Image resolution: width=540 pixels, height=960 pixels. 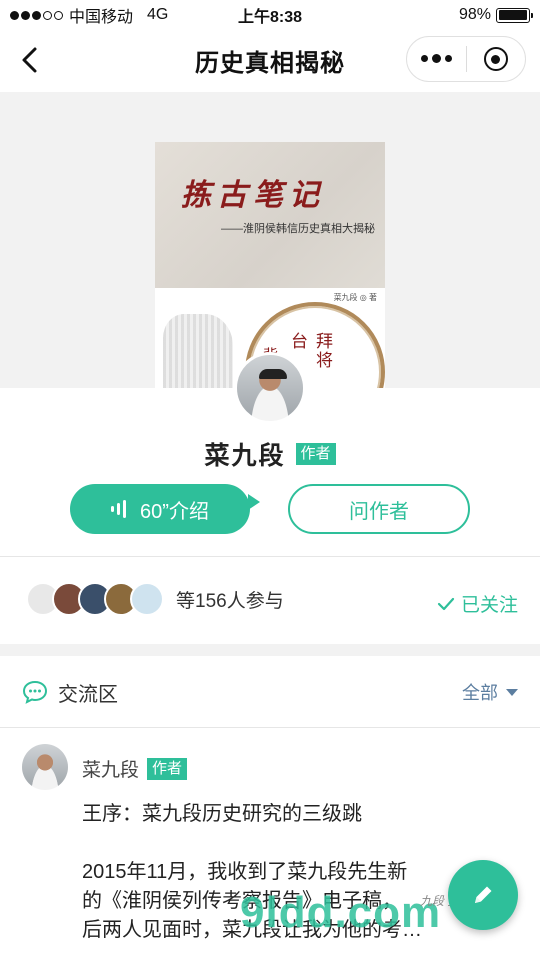 I want to click on menu-capsule, so click(x=466, y=59).